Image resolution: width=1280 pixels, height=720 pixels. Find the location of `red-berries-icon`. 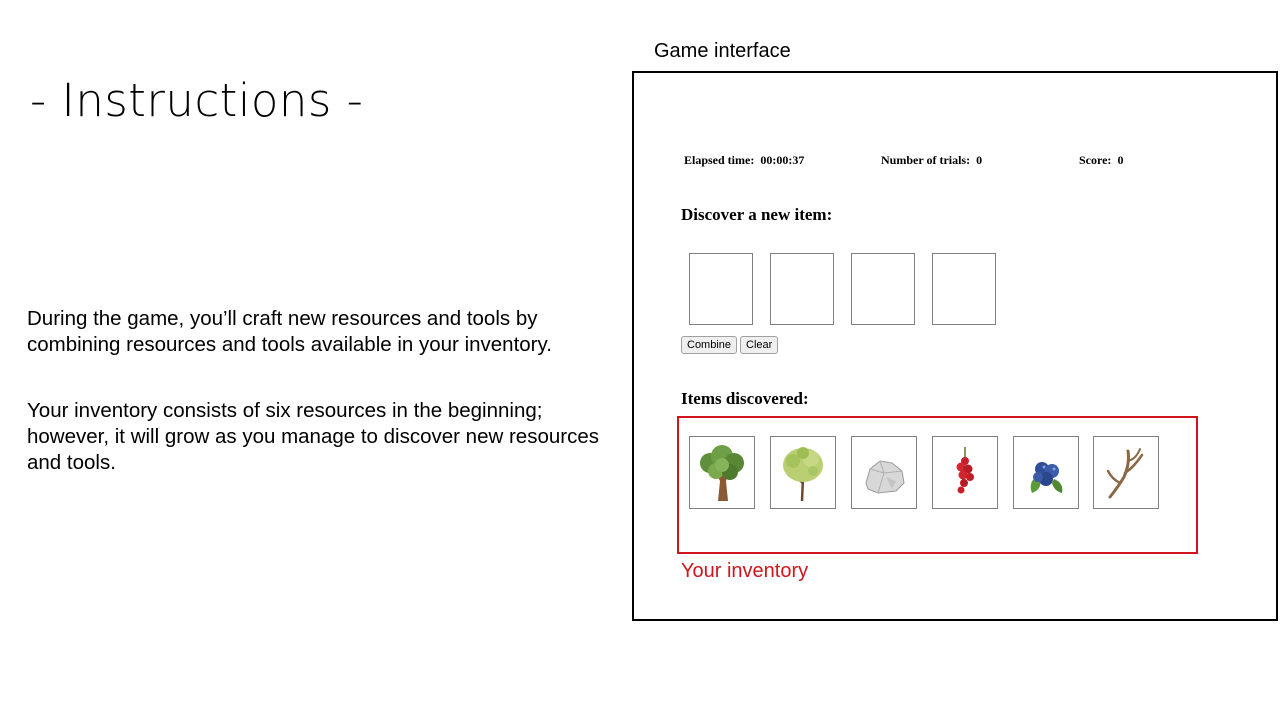

red-berries-icon is located at coordinates (965, 469).